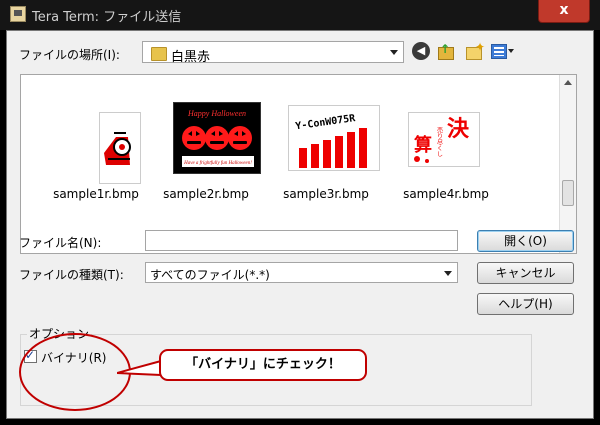  What do you see at coordinates (140, 368) in the screenshot?
I see `annotation-pointer` at bounding box center [140, 368].